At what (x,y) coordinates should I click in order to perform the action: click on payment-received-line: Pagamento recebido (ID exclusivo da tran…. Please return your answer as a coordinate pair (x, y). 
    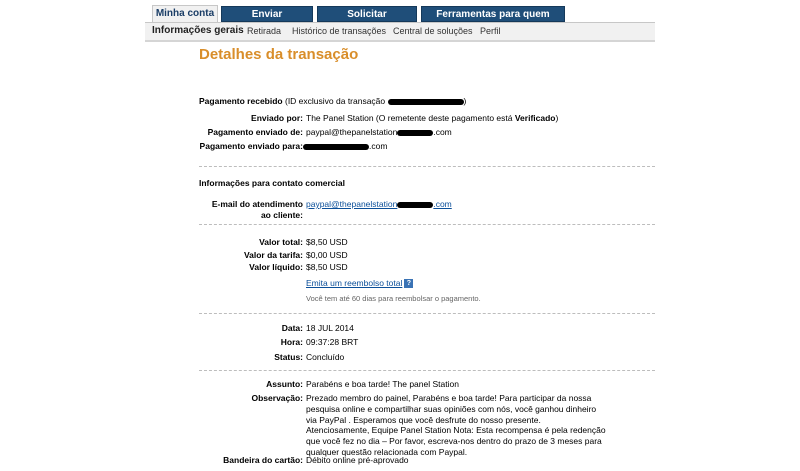
    Looking at the image, I should click on (332, 101).